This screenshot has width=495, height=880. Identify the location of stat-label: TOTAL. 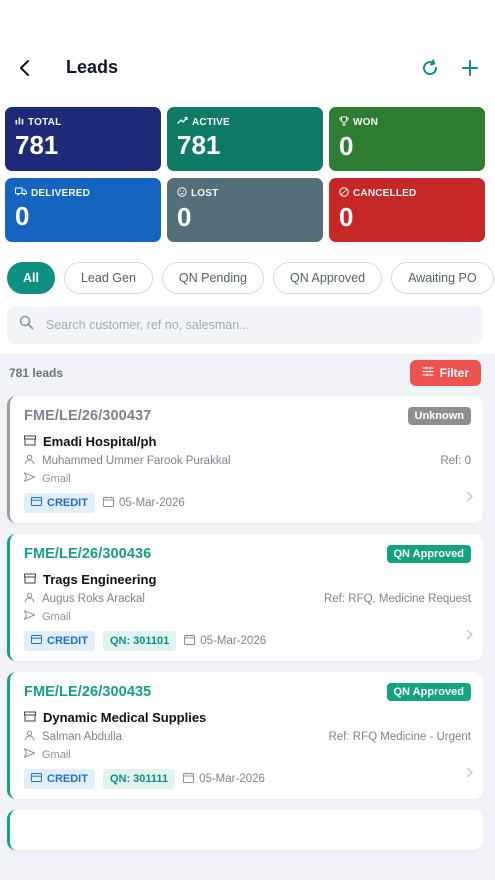
(45, 122).